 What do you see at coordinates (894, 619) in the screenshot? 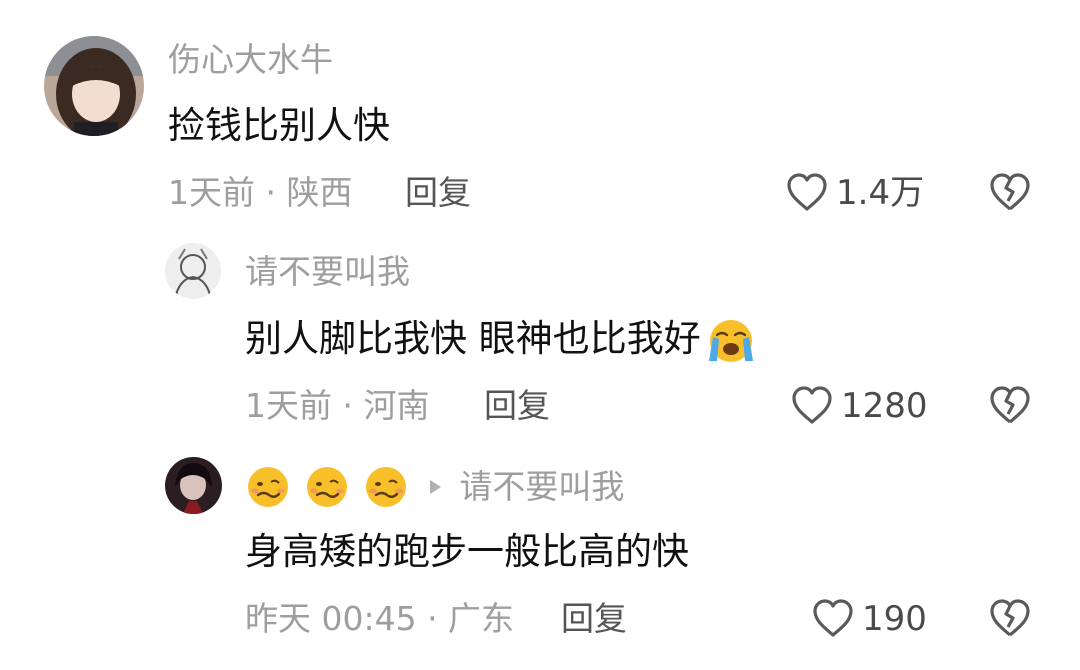
I see `like-count: 190` at bounding box center [894, 619].